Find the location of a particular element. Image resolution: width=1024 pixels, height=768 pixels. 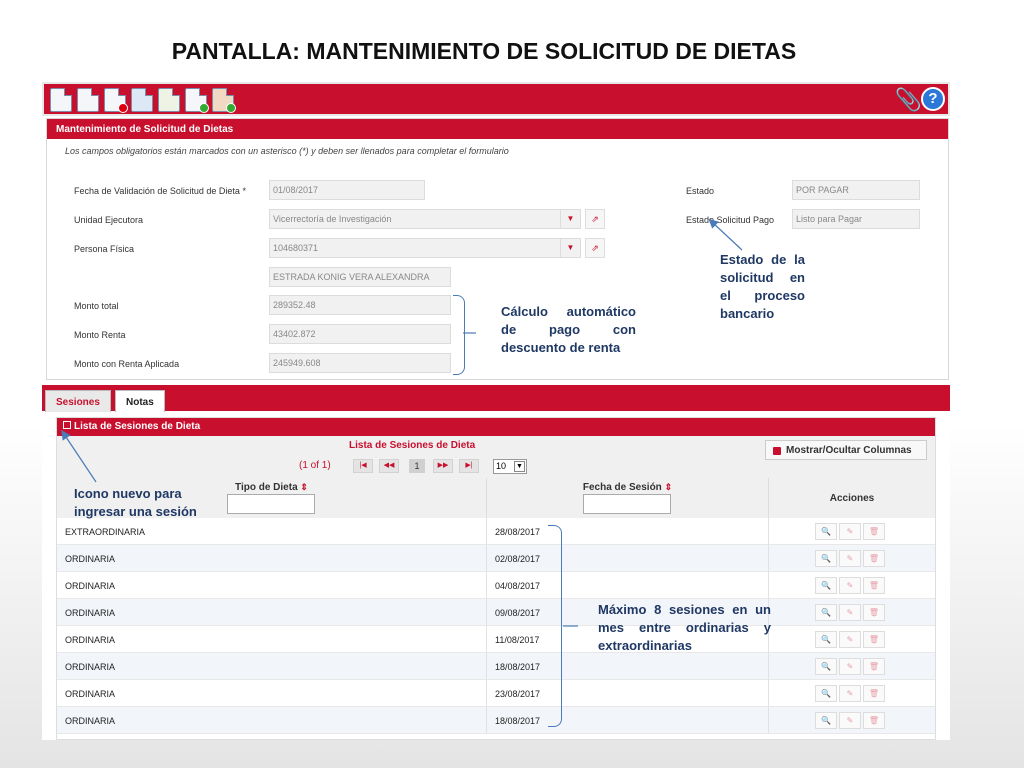

toggle-columns-button: Mostrar/Ocultar Columnas is located at coordinates (846, 450).